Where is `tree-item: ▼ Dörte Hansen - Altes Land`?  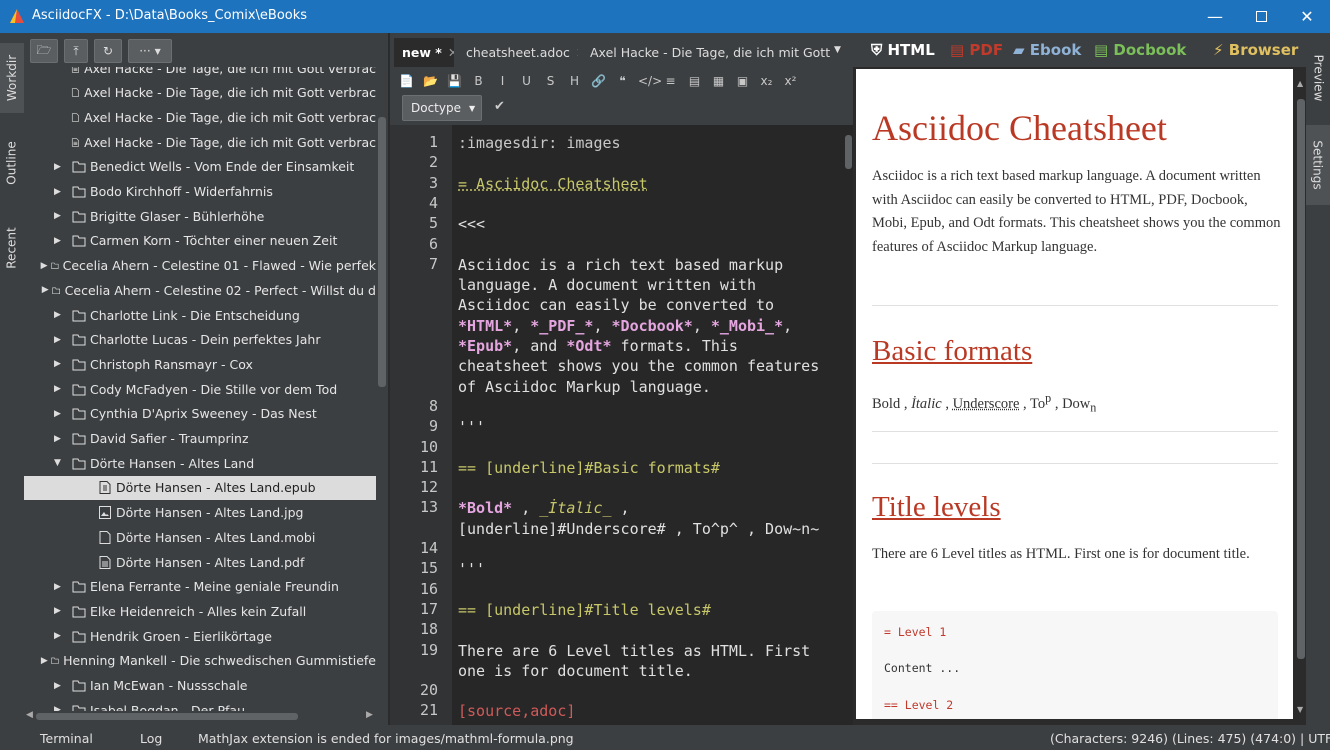 tree-item: ▼ Dörte Hansen - Altes Land is located at coordinates (200, 463).